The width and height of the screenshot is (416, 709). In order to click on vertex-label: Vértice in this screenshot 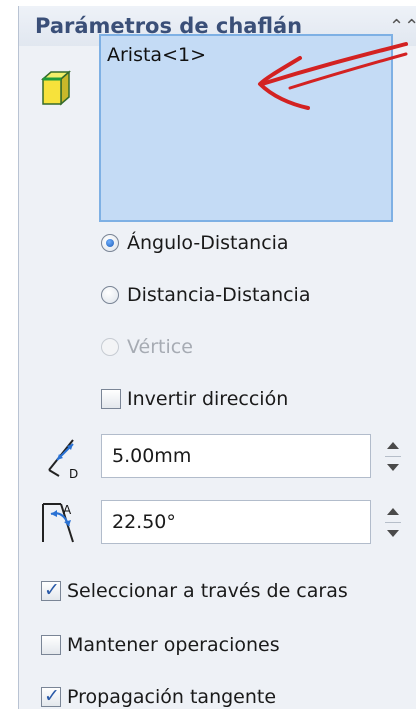, I will do `click(160, 347)`.